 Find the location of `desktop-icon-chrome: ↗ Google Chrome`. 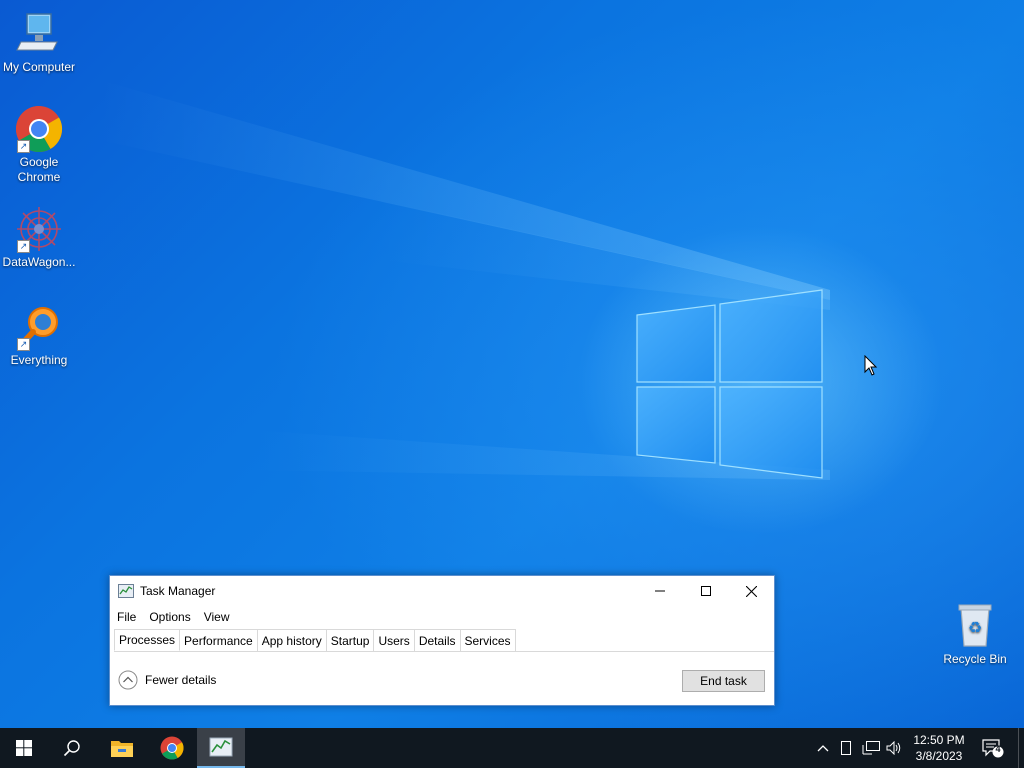

desktop-icon-chrome: ↗ Google Chrome is located at coordinates (39, 145).